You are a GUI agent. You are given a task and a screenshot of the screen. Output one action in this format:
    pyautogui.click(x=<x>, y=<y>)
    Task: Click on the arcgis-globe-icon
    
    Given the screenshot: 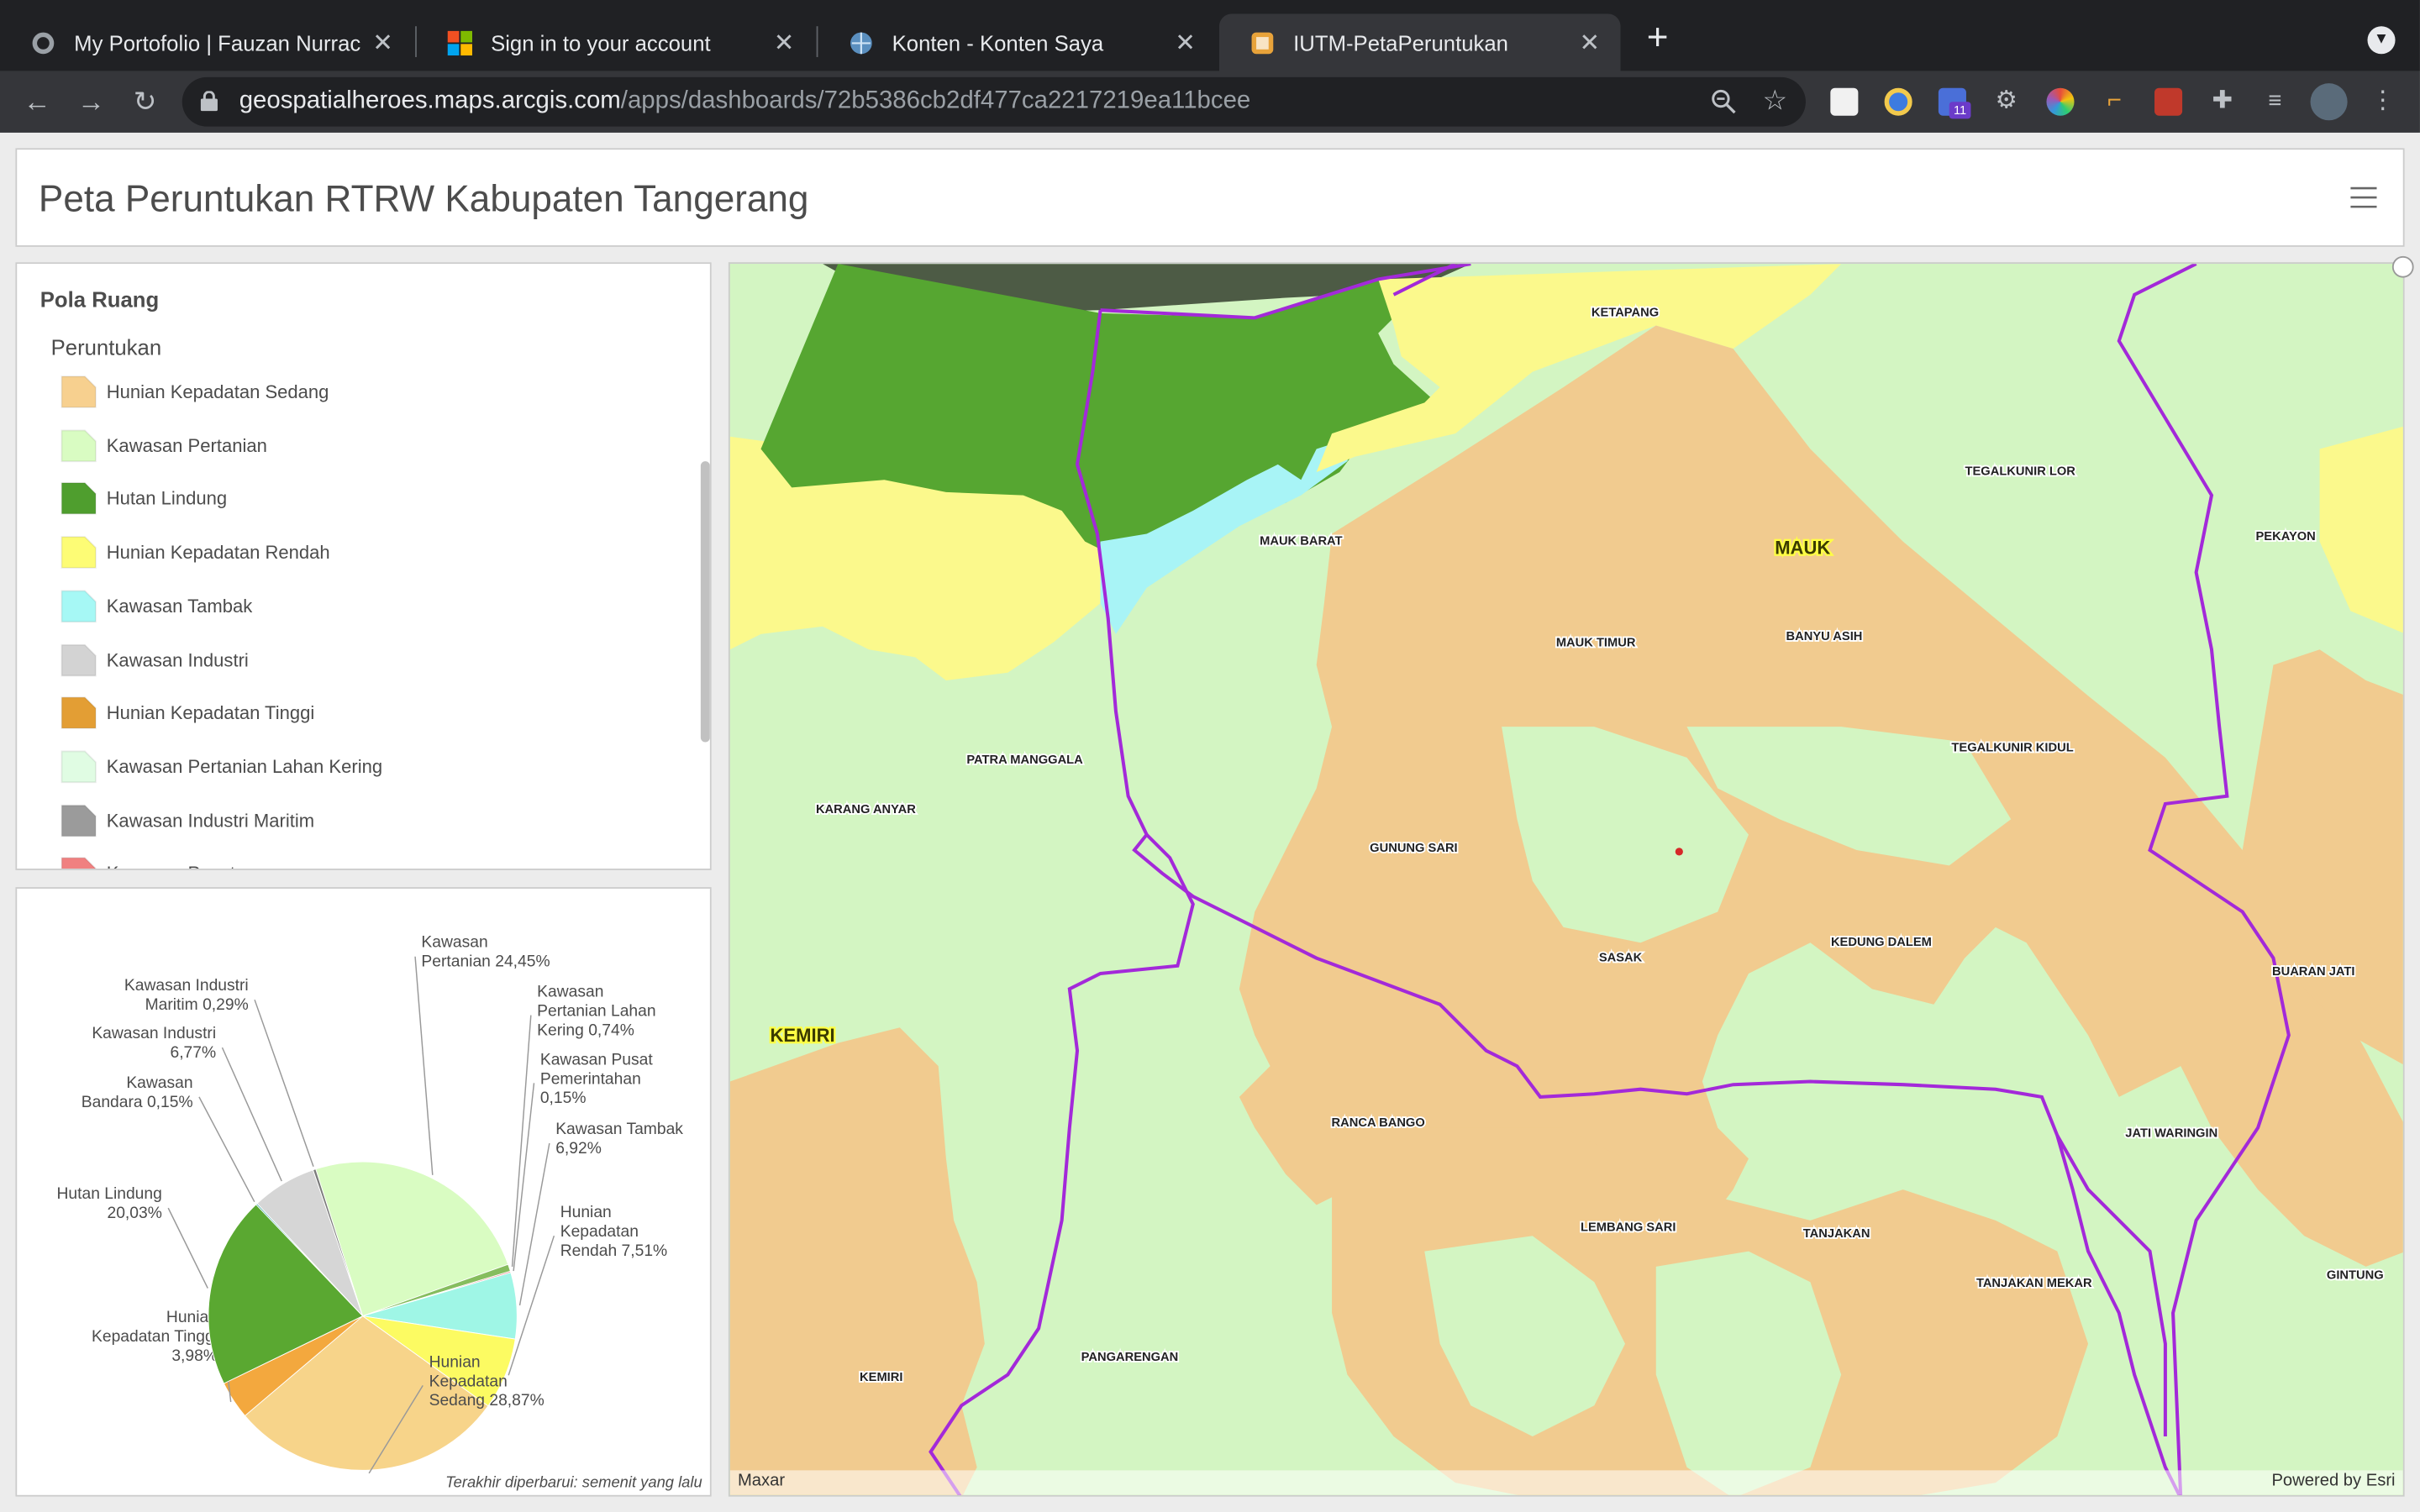 What is the action you would take?
    pyautogui.click(x=861, y=42)
    